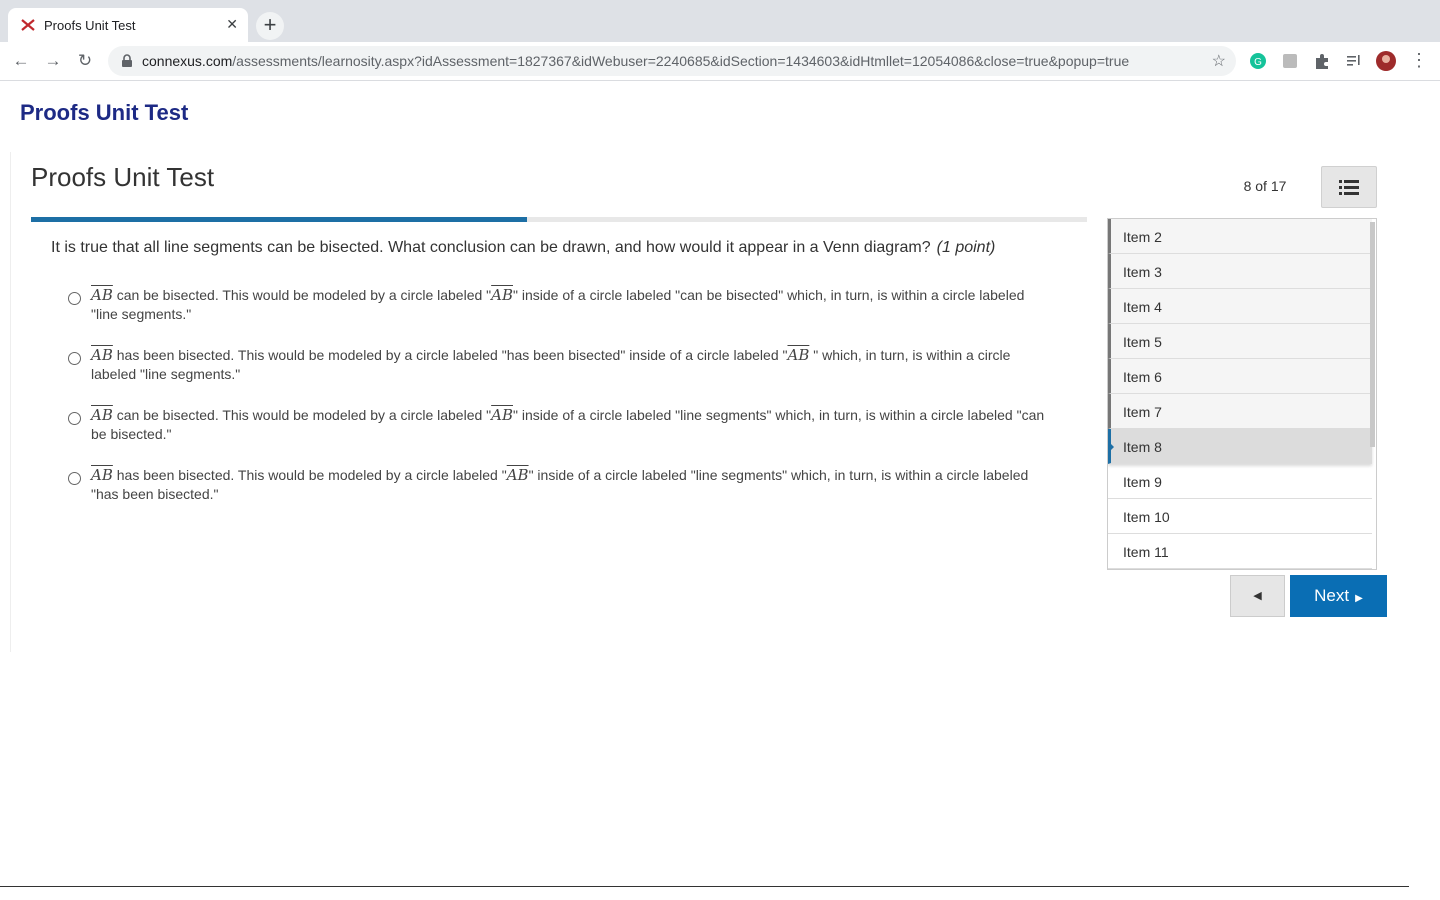  Describe the element at coordinates (232, 24) in the screenshot. I see `tab-close-icon: ✕` at that location.